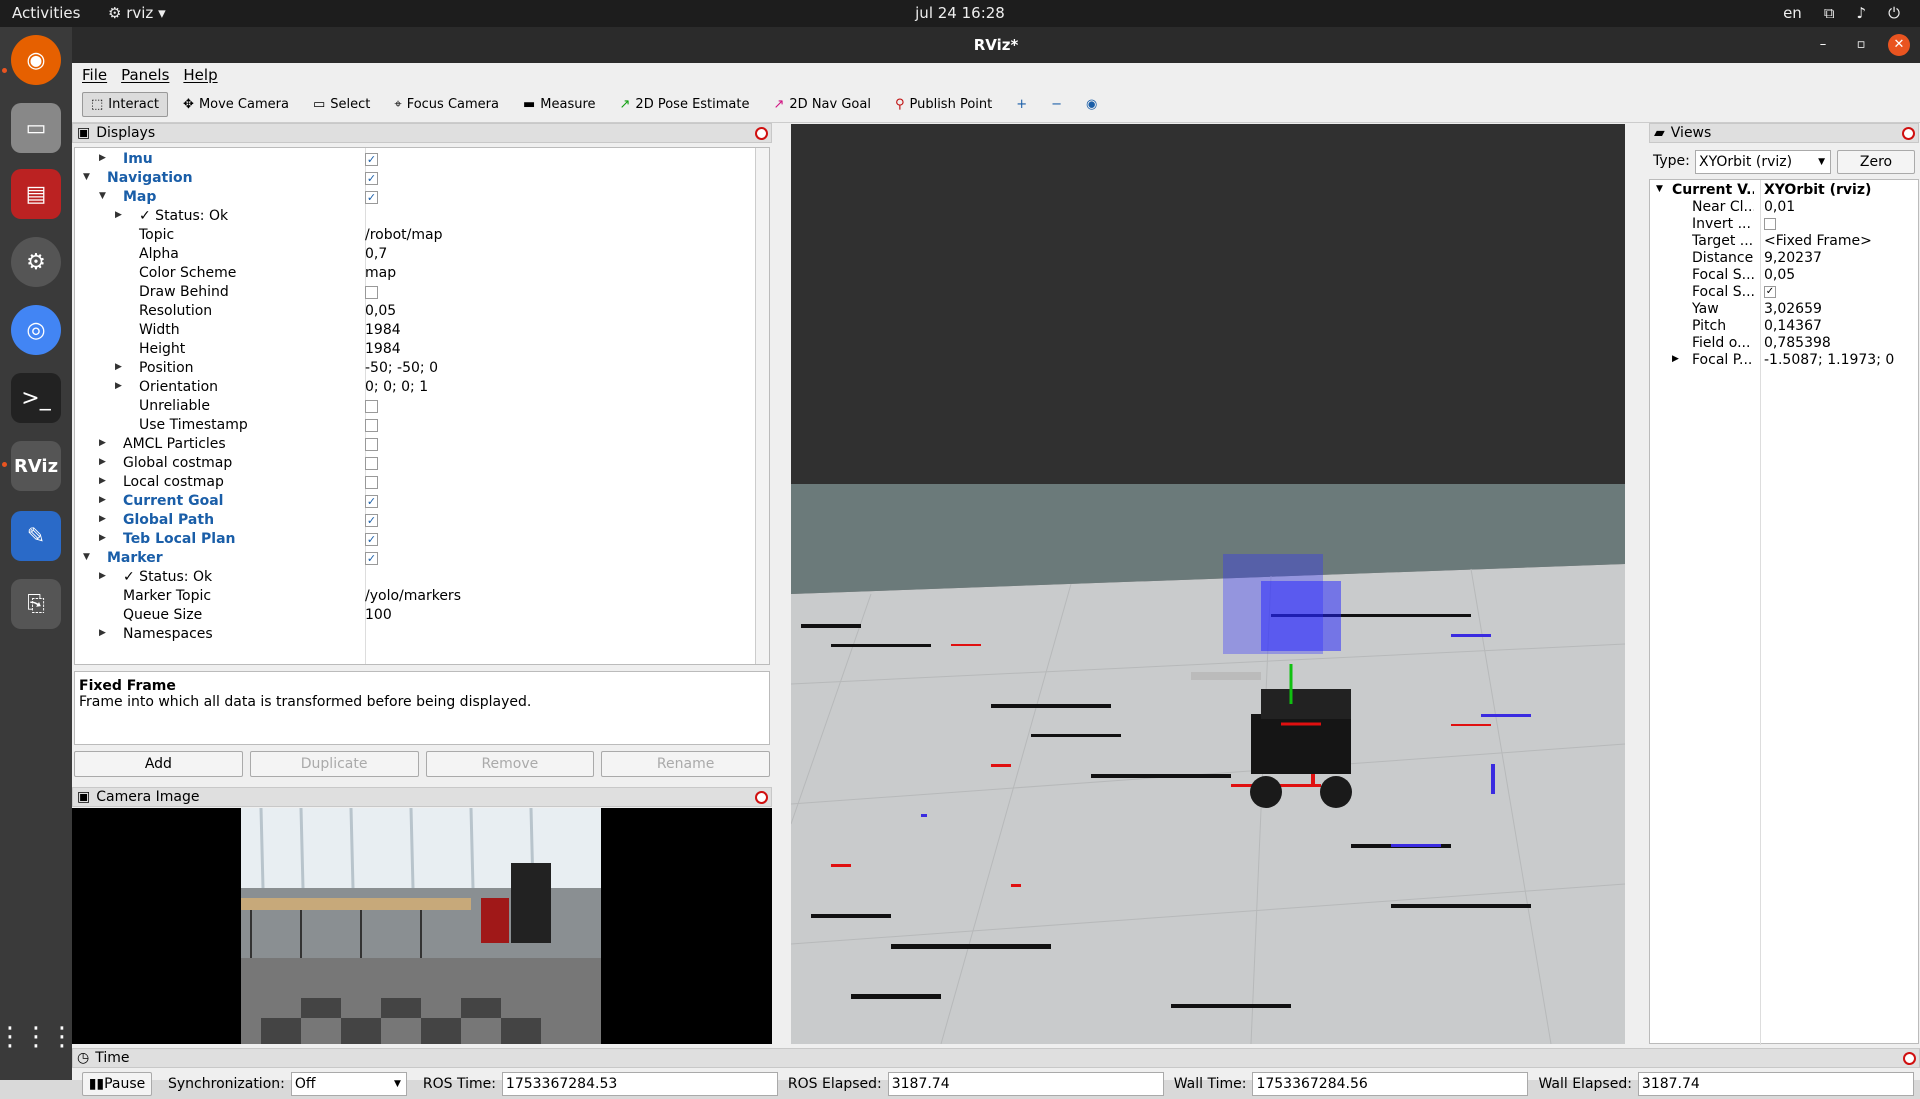 This screenshot has width=1920, height=1099. What do you see at coordinates (376, 254) in the screenshot?
I see `display-value: 0,7` at bounding box center [376, 254].